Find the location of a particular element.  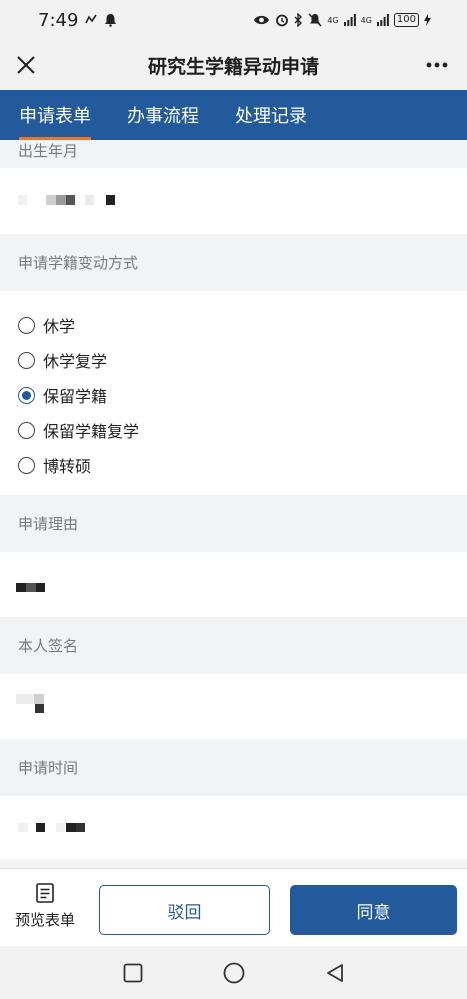

bottom-action-bar: 预览表单 驳回 同意 is located at coordinates (233, 907).